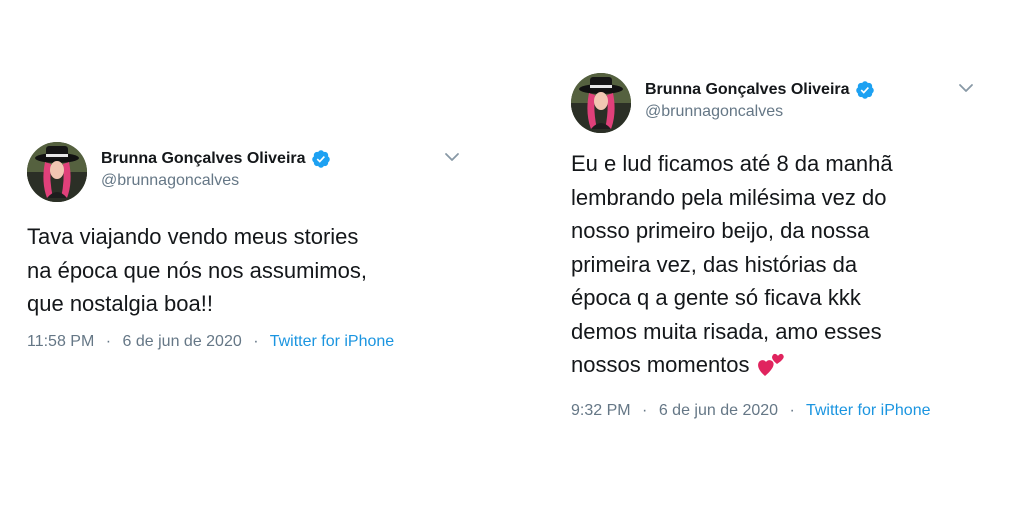 This screenshot has width=1024, height=512. What do you see at coordinates (601, 410) in the screenshot?
I see `tweet-time: 9:32 PM` at bounding box center [601, 410].